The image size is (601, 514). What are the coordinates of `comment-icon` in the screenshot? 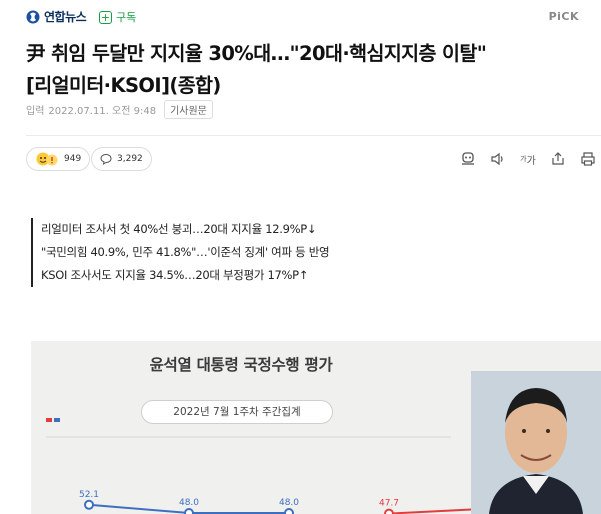 It's located at (106, 159).